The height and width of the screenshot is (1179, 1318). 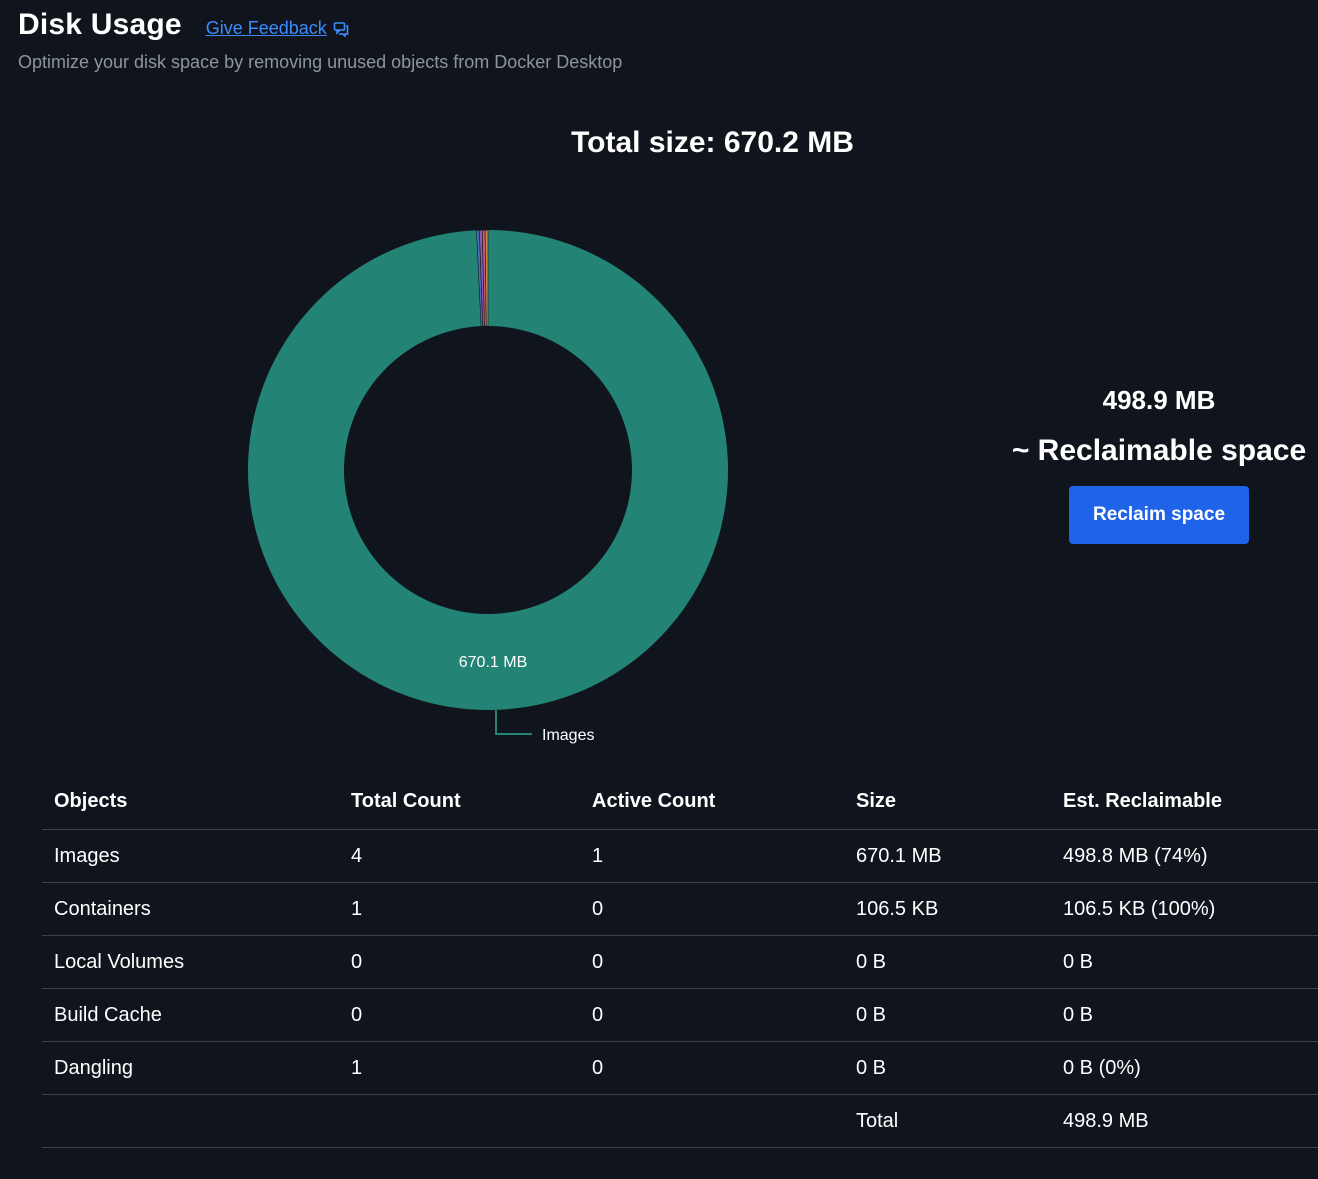 What do you see at coordinates (190, 1068) in the screenshot?
I see `table-cell: Dangling` at bounding box center [190, 1068].